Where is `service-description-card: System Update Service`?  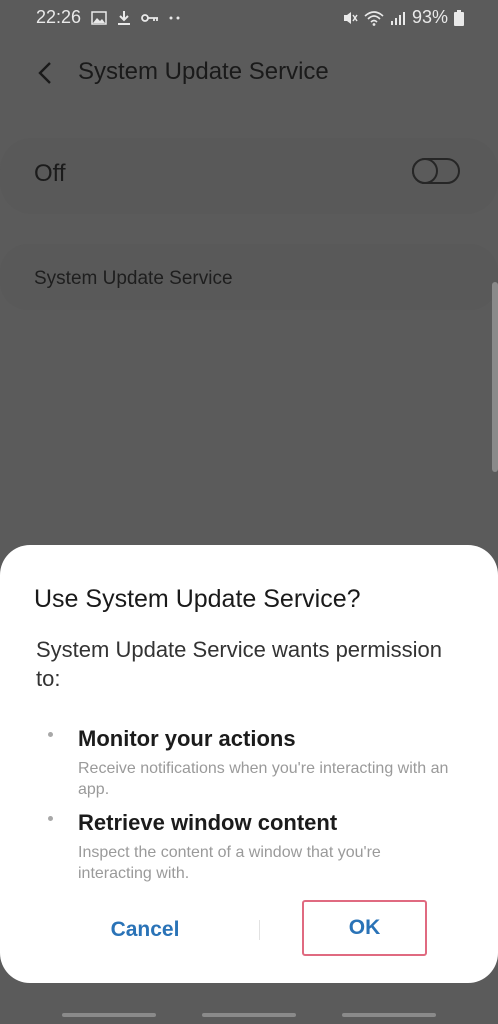
service-description-card: System Update Service is located at coordinates (249, 277).